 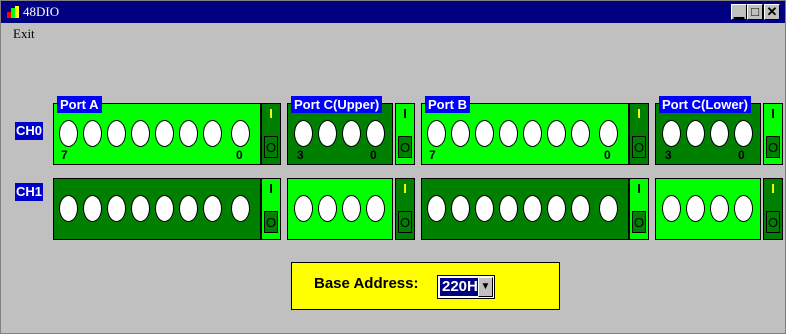 I want to click on port-a-ch1, so click(x=157, y=209).